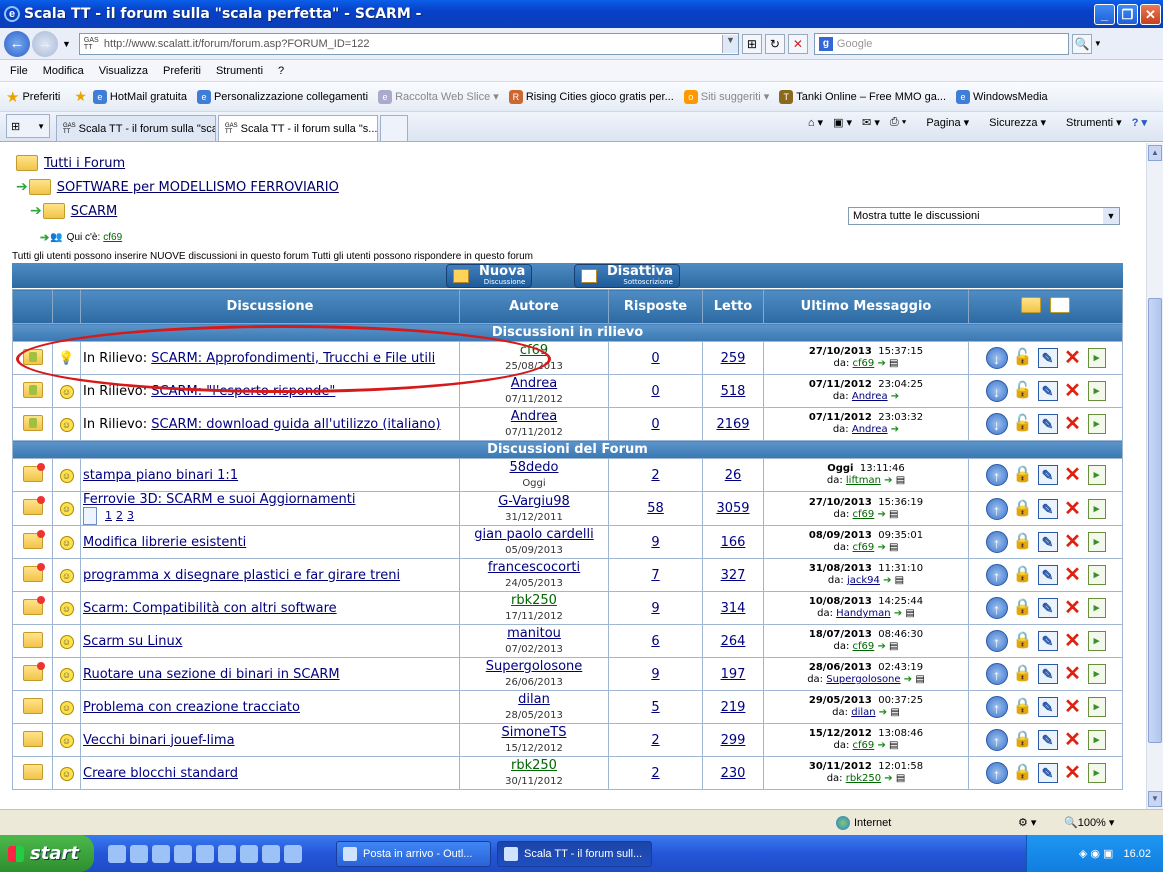  Describe the element at coordinates (94, 211) in the screenshot. I see `breadcrumb-link-forum: SCARM` at that location.